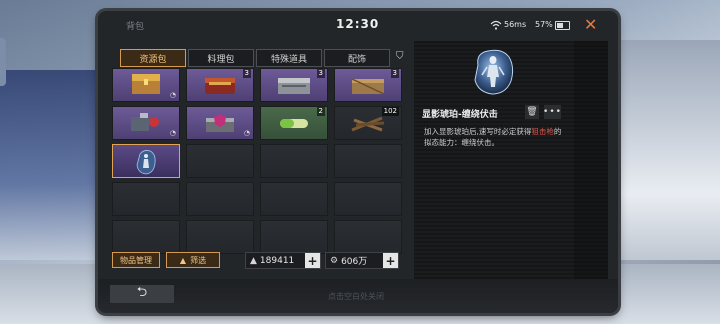  What do you see at coordinates (255, 58) in the screenshot?
I see `category-tabs: 资源包 料理包 特殊道具 配饰` at bounding box center [255, 58].